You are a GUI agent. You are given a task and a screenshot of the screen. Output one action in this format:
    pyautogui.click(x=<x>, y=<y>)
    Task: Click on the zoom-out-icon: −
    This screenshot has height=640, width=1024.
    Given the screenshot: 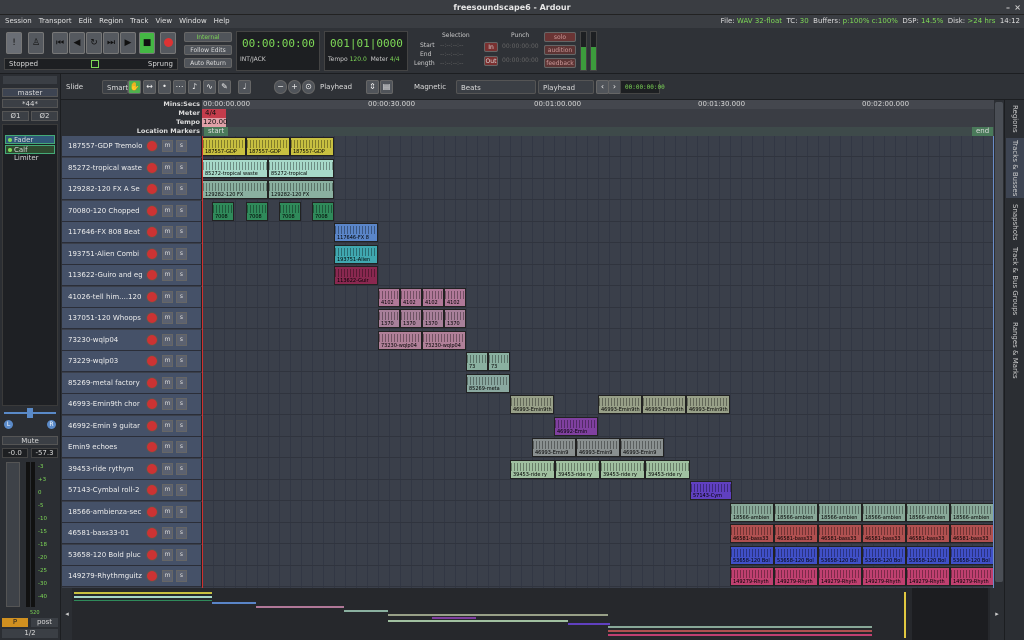 What is the action you would take?
    pyautogui.click(x=280, y=87)
    